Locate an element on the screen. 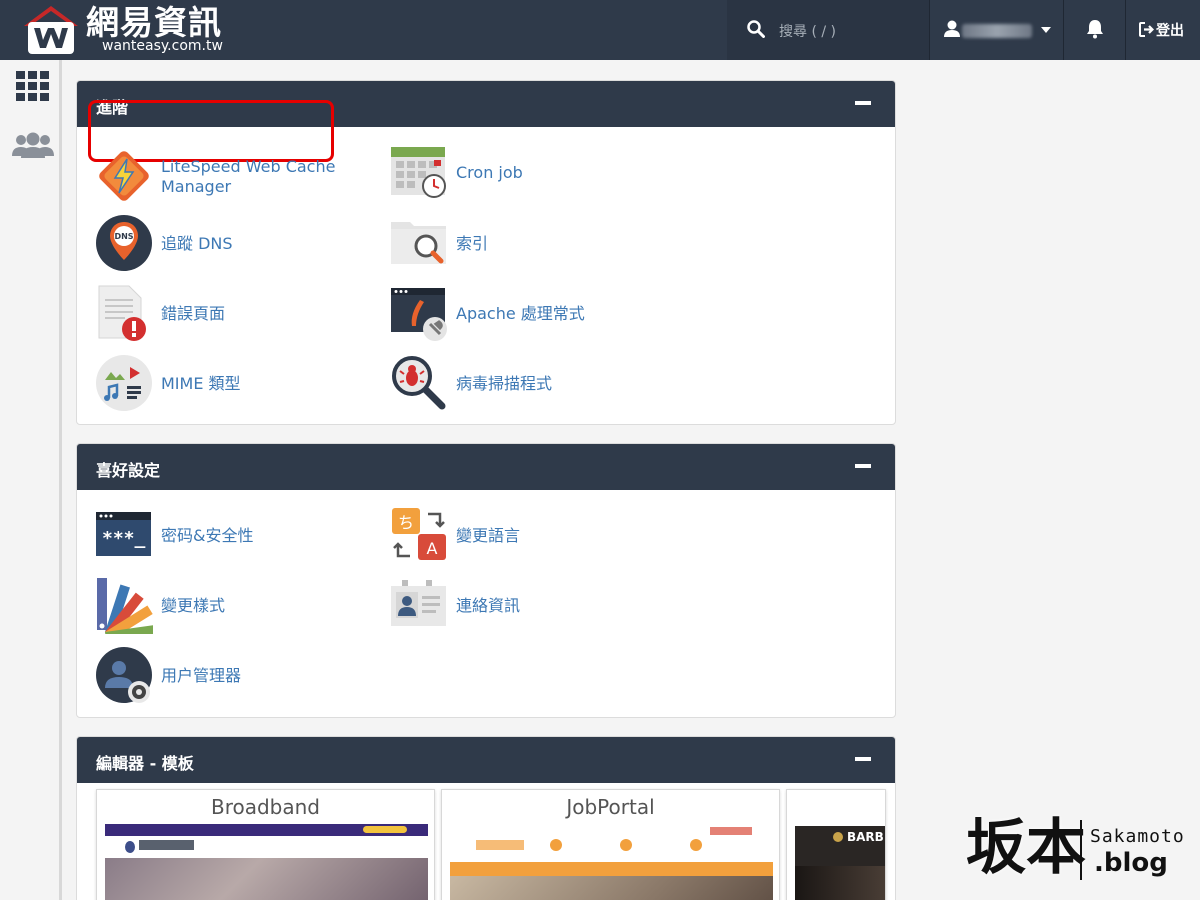 The image size is (1200, 900). template-name: BARB is located at coordinates (865, 837).